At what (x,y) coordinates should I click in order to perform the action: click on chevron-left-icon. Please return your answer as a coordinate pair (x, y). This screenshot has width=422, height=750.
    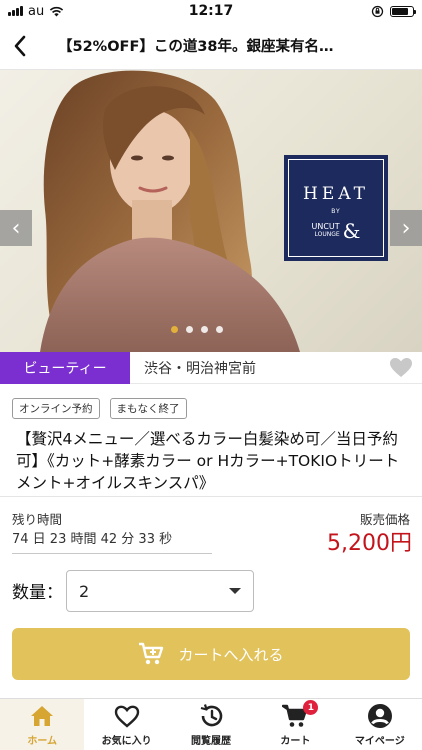
    Looking at the image, I should click on (20, 45).